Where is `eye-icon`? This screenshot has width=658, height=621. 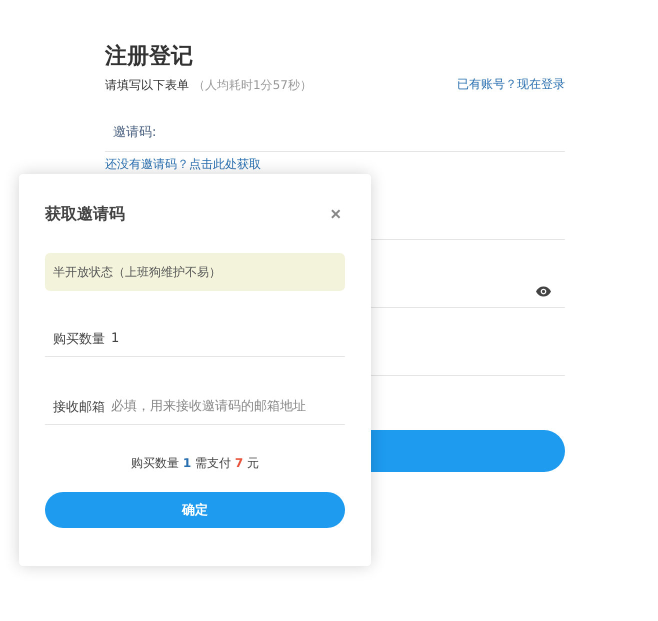
eye-icon is located at coordinates (543, 291).